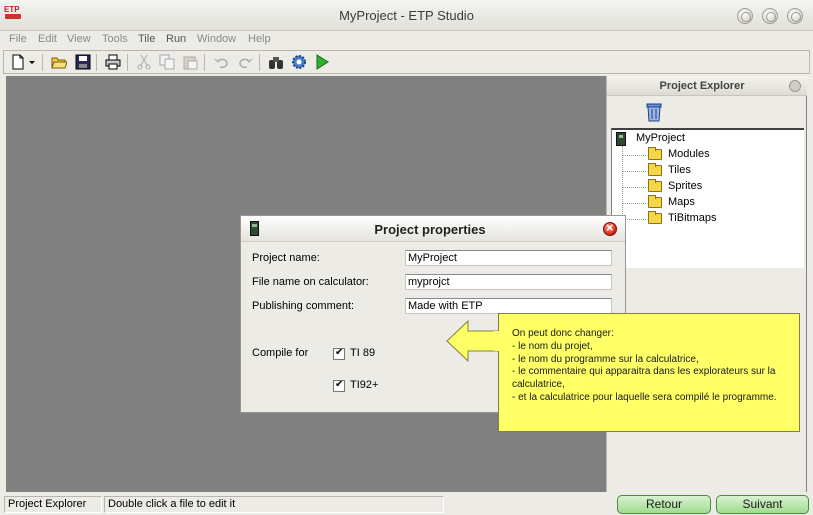 This screenshot has width=813, height=515. What do you see at coordinates (745, 16) in the screenshot?
I see `minimize-button` at bounding box center [745, 16].